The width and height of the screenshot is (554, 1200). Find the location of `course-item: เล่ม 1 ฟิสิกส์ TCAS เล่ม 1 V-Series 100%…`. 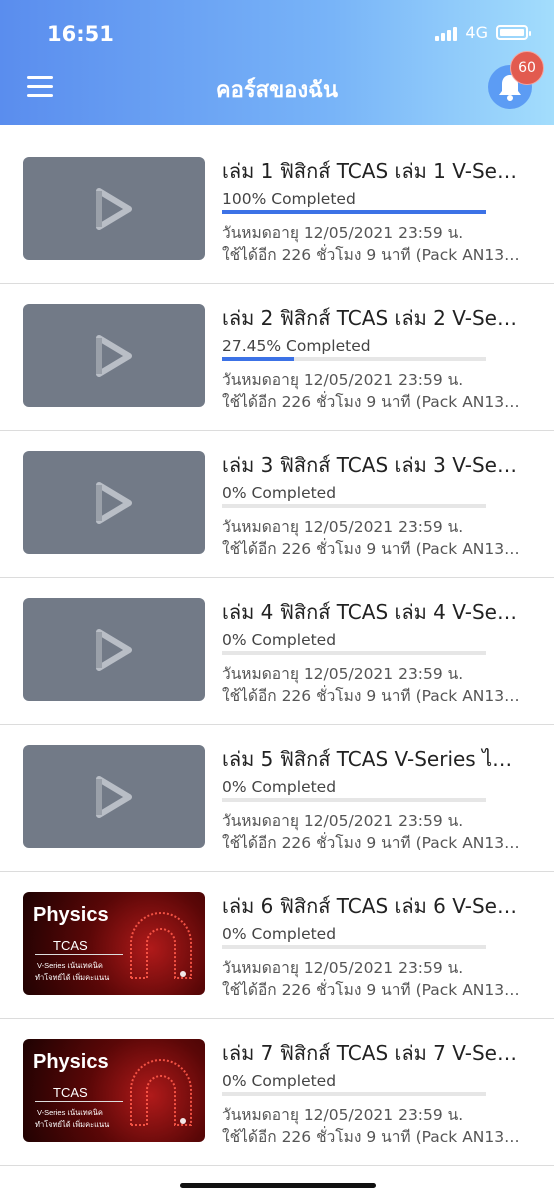

course-item: เล่ม 1 ฟิสิกส์ TCAS เล่ม 1 V-Series 100%… is located at coordinates (277, 210).